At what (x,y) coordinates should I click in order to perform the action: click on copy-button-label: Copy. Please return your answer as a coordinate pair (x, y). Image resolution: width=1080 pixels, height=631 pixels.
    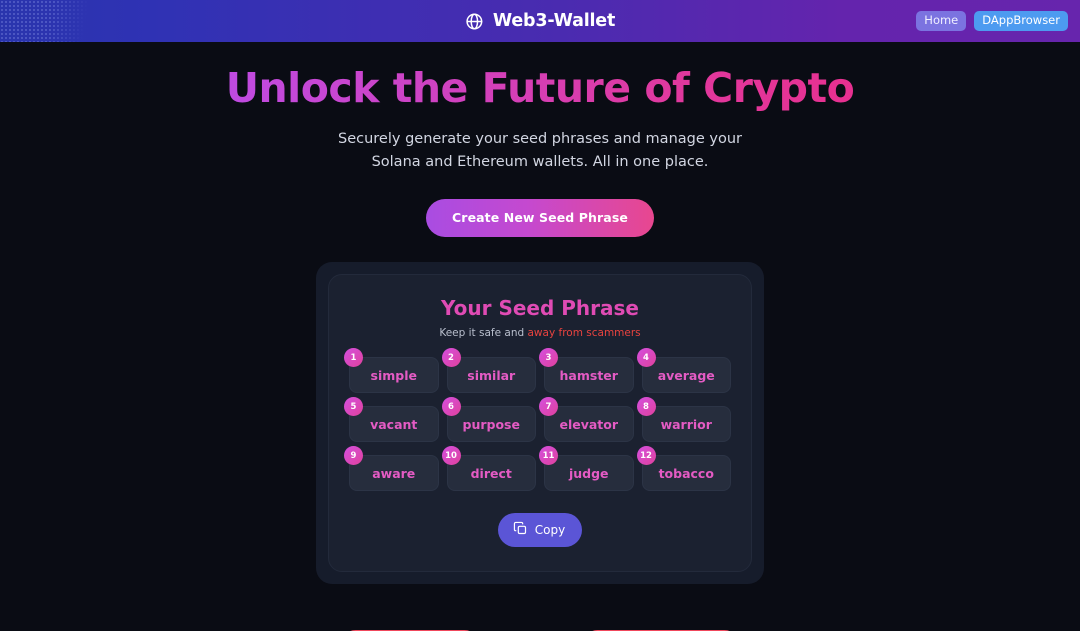
    Looking at the image, I should click on (550, 530).